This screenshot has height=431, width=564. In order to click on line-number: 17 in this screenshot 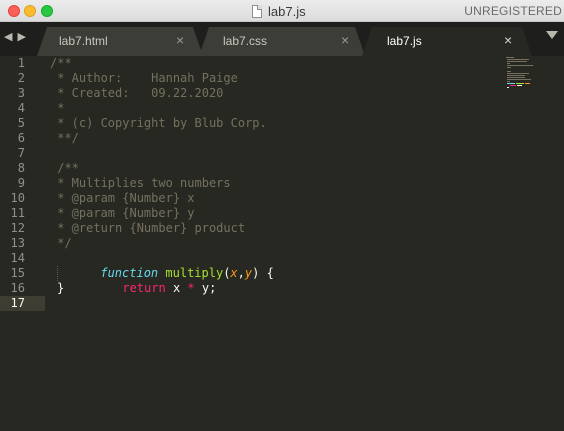, I will do `click(17, 303)`.